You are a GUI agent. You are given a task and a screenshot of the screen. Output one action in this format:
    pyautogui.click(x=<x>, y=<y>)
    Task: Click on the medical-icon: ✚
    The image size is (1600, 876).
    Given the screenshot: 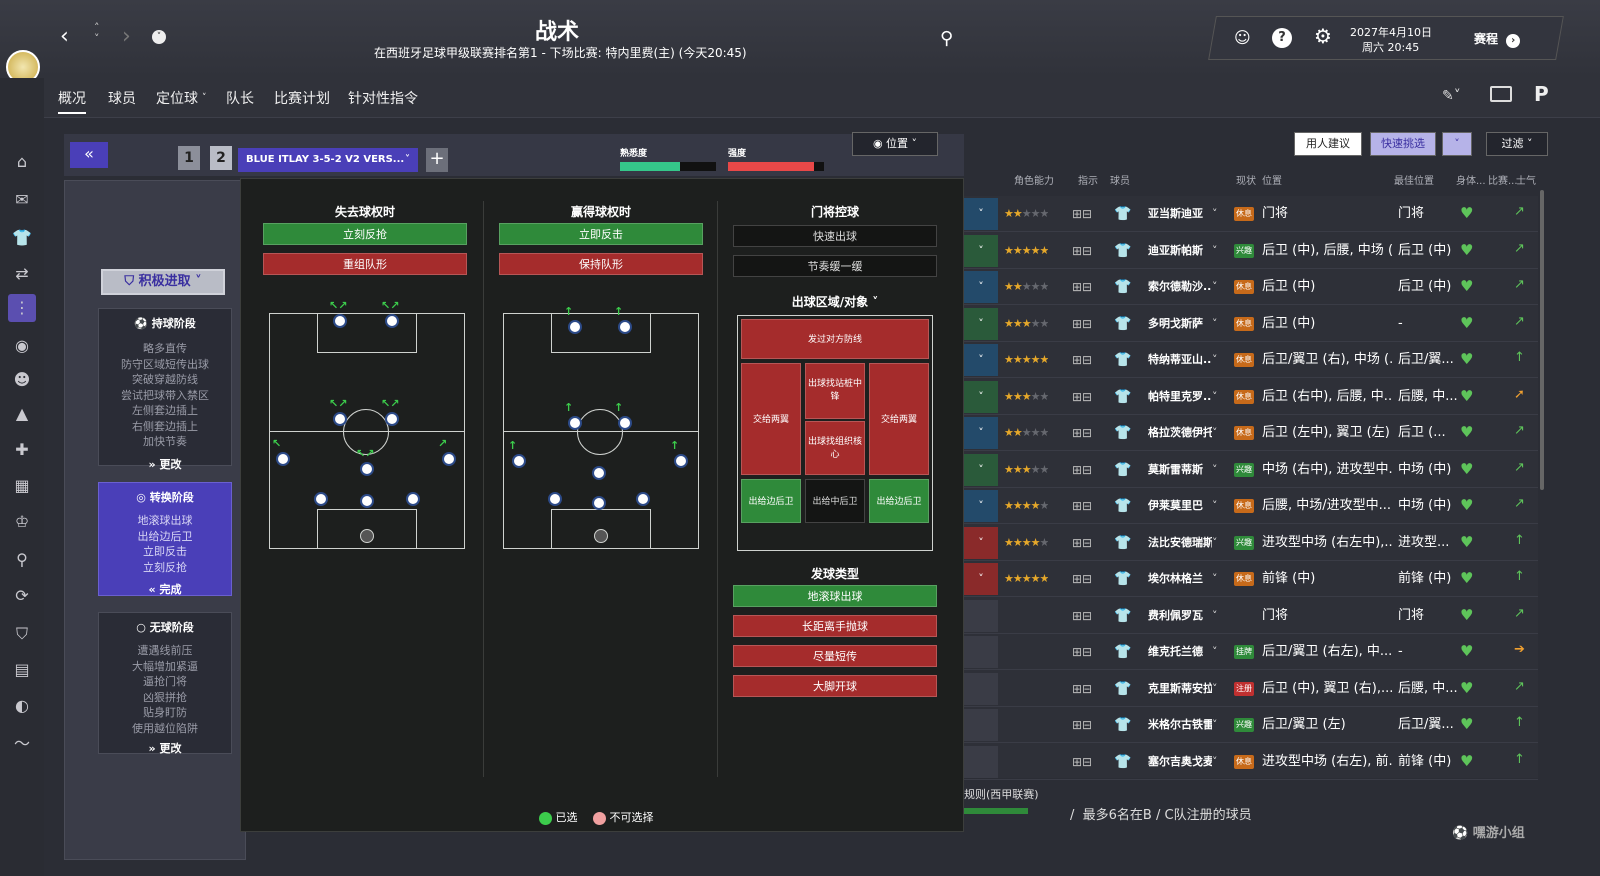 What is the action you would take?
    pyautogui.click(x=22, y=450)
    